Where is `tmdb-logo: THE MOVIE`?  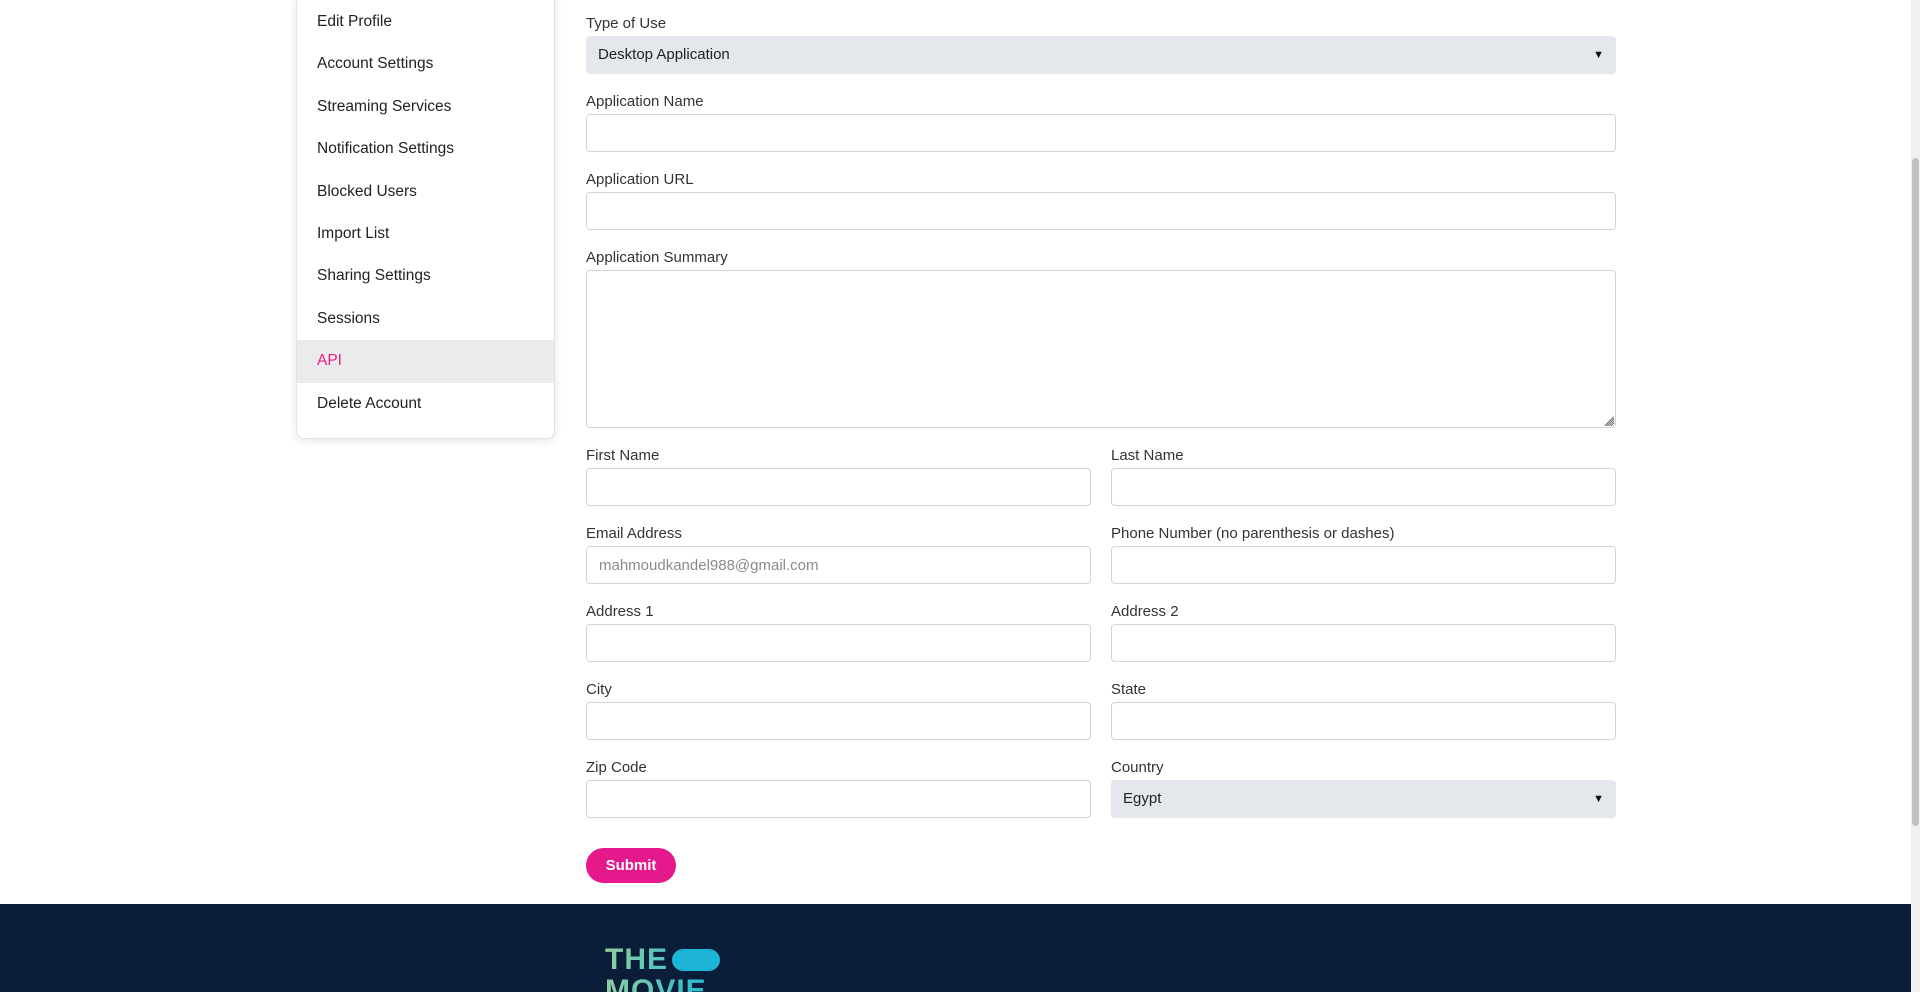 tmdb-logo: THE MOVIE is located at coordinates (675, 968).